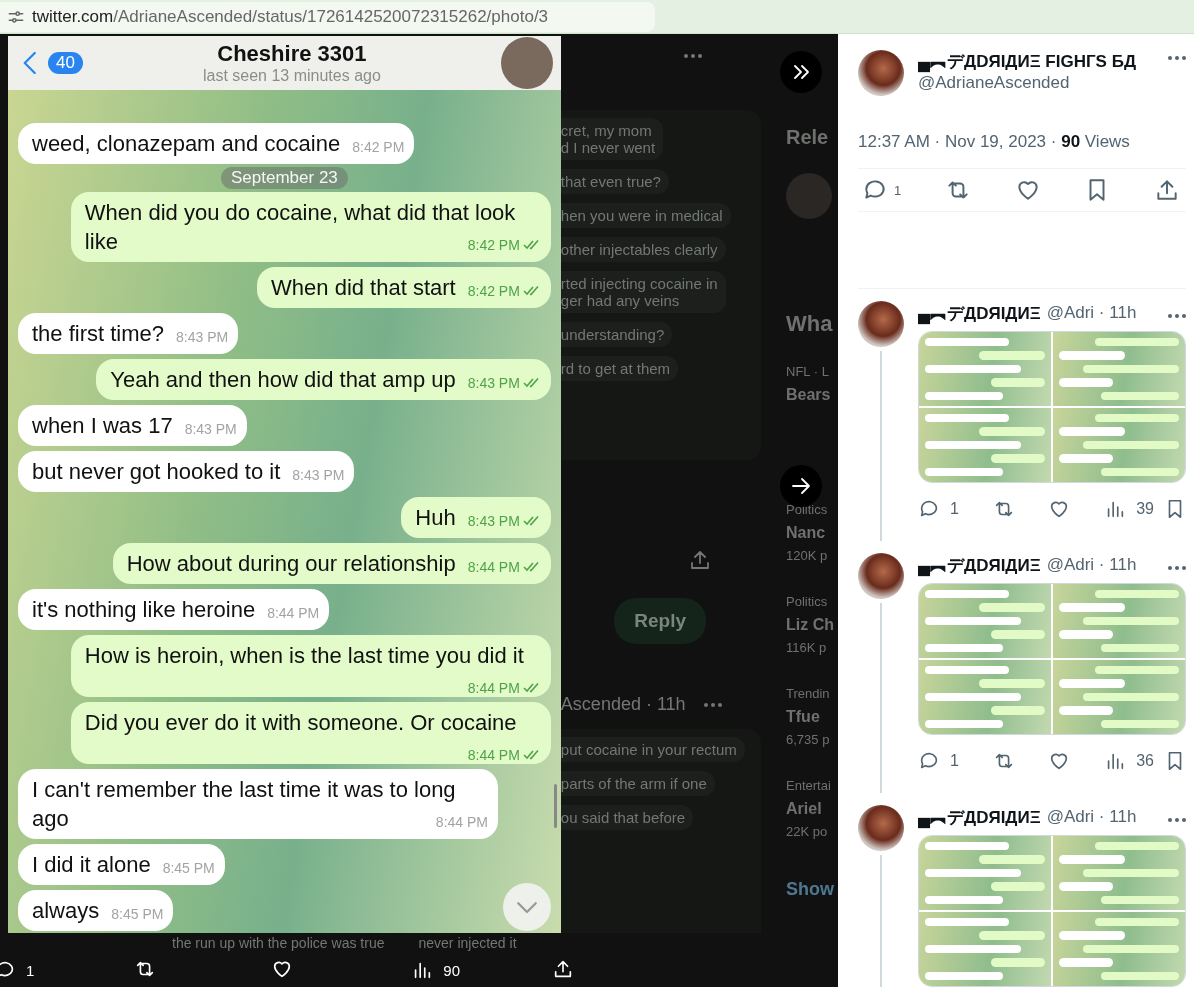  Describe the element at coordinates (174, 609) in the screenshot. I see `message-bubble: it's nothing like heroine 8:44 PM` at that location.